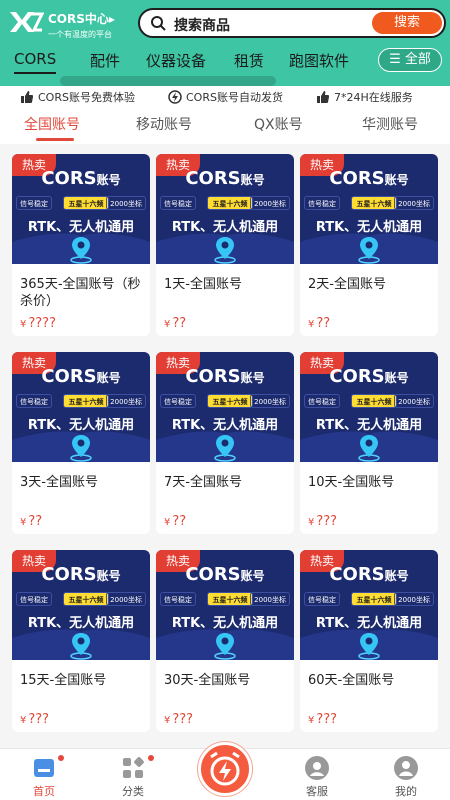  I want to click on nav-home: 首页, so click(44, 777).